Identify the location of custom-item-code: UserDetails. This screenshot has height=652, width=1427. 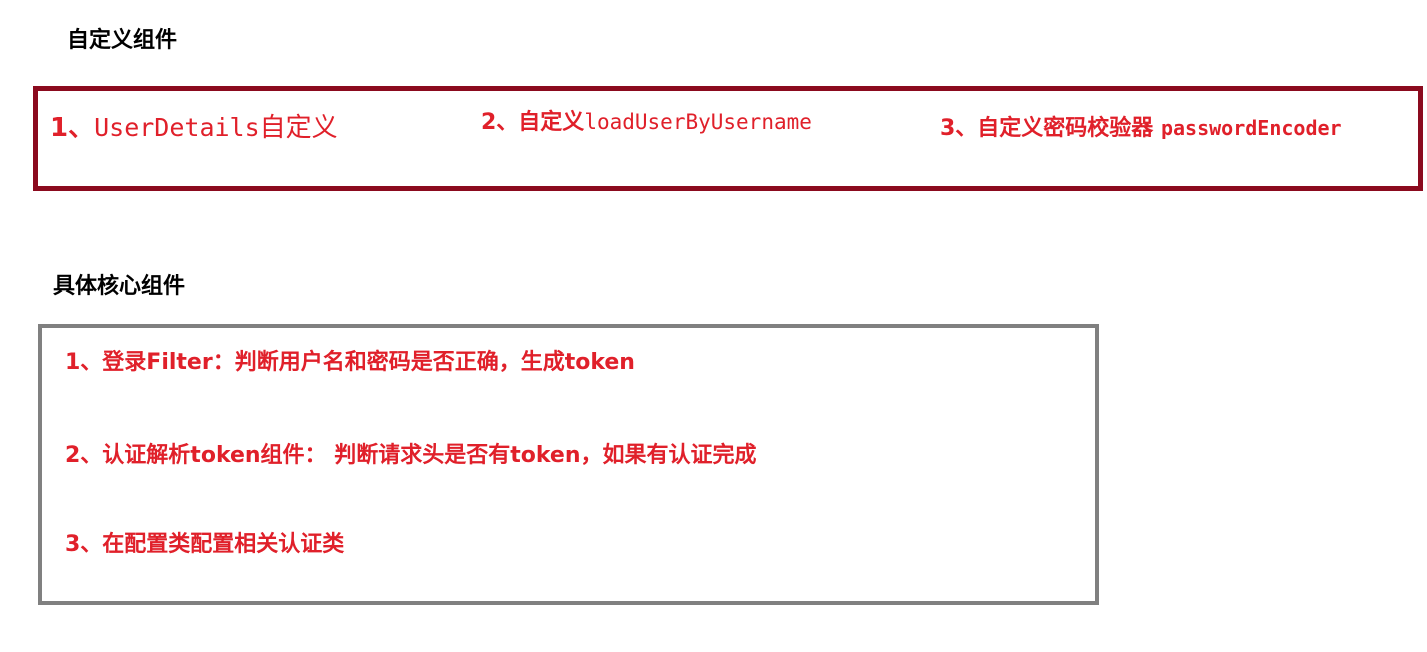
(177, 127).